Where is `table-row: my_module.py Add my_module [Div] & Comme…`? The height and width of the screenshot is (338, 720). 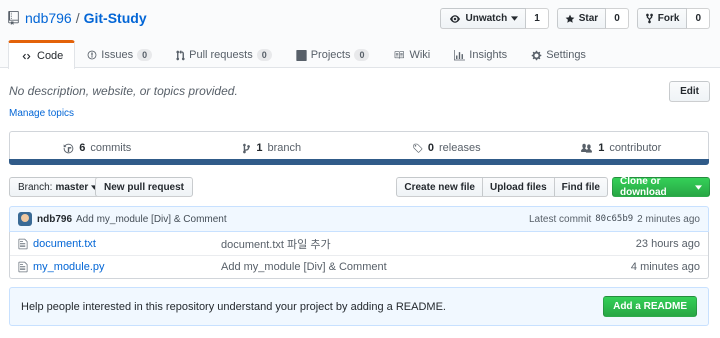
table-row: my_module.py Add my_module [Div] & Comme… is located at coordinates (359, 266).